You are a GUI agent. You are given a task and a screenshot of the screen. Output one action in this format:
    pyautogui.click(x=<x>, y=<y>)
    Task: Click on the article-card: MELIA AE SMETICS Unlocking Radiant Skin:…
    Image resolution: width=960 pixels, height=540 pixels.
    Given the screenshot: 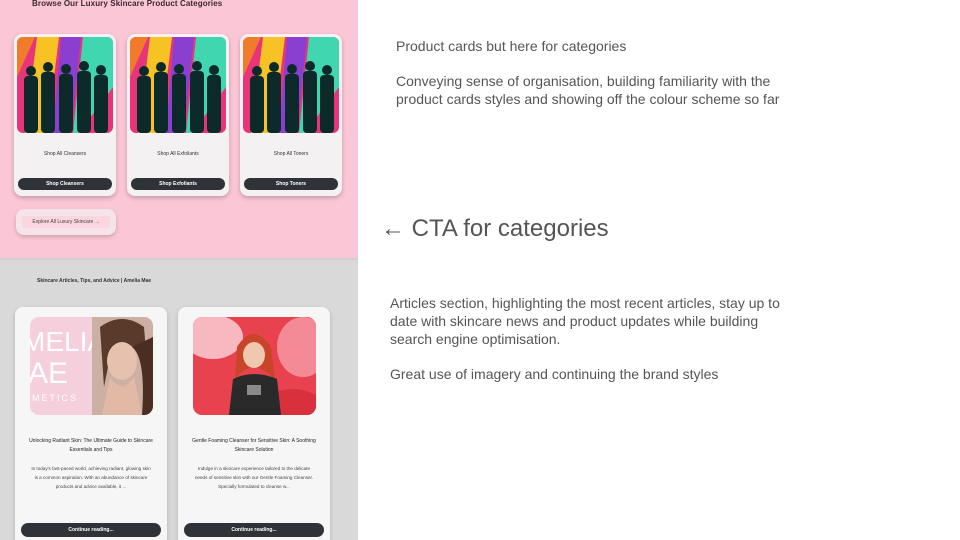 What is the action you would take?
    pyautogui.click(x=91, y=423)
    